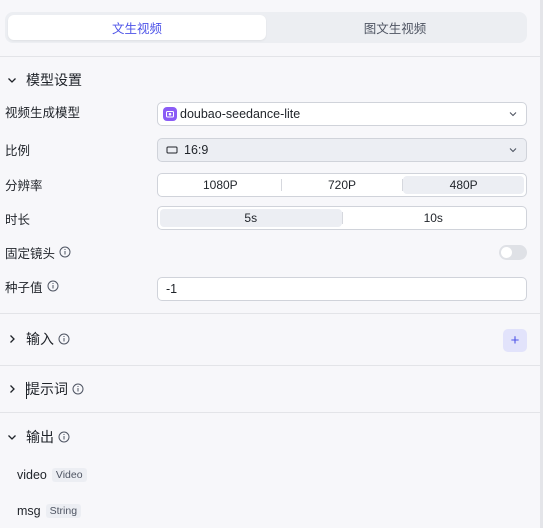 The height and width of the screenshot is (528, 543). I want to click on duration-segmented: 5s 10s, so click(342, 218).